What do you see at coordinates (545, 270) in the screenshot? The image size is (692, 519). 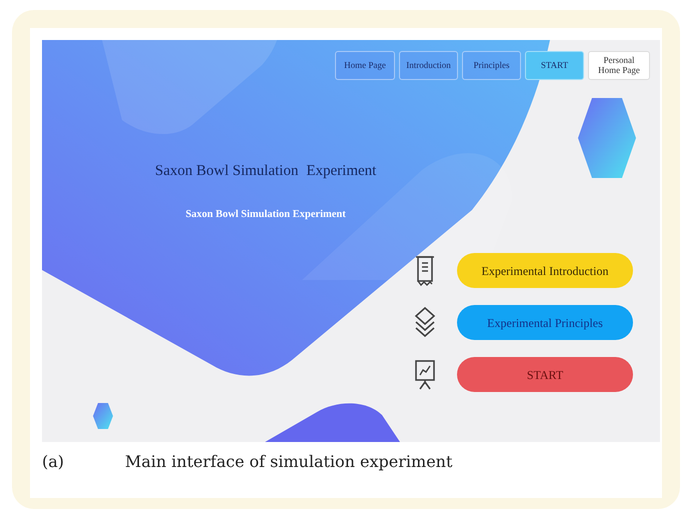 I see `action-button: Experimental Introduction` at bounding box center [545, 270].